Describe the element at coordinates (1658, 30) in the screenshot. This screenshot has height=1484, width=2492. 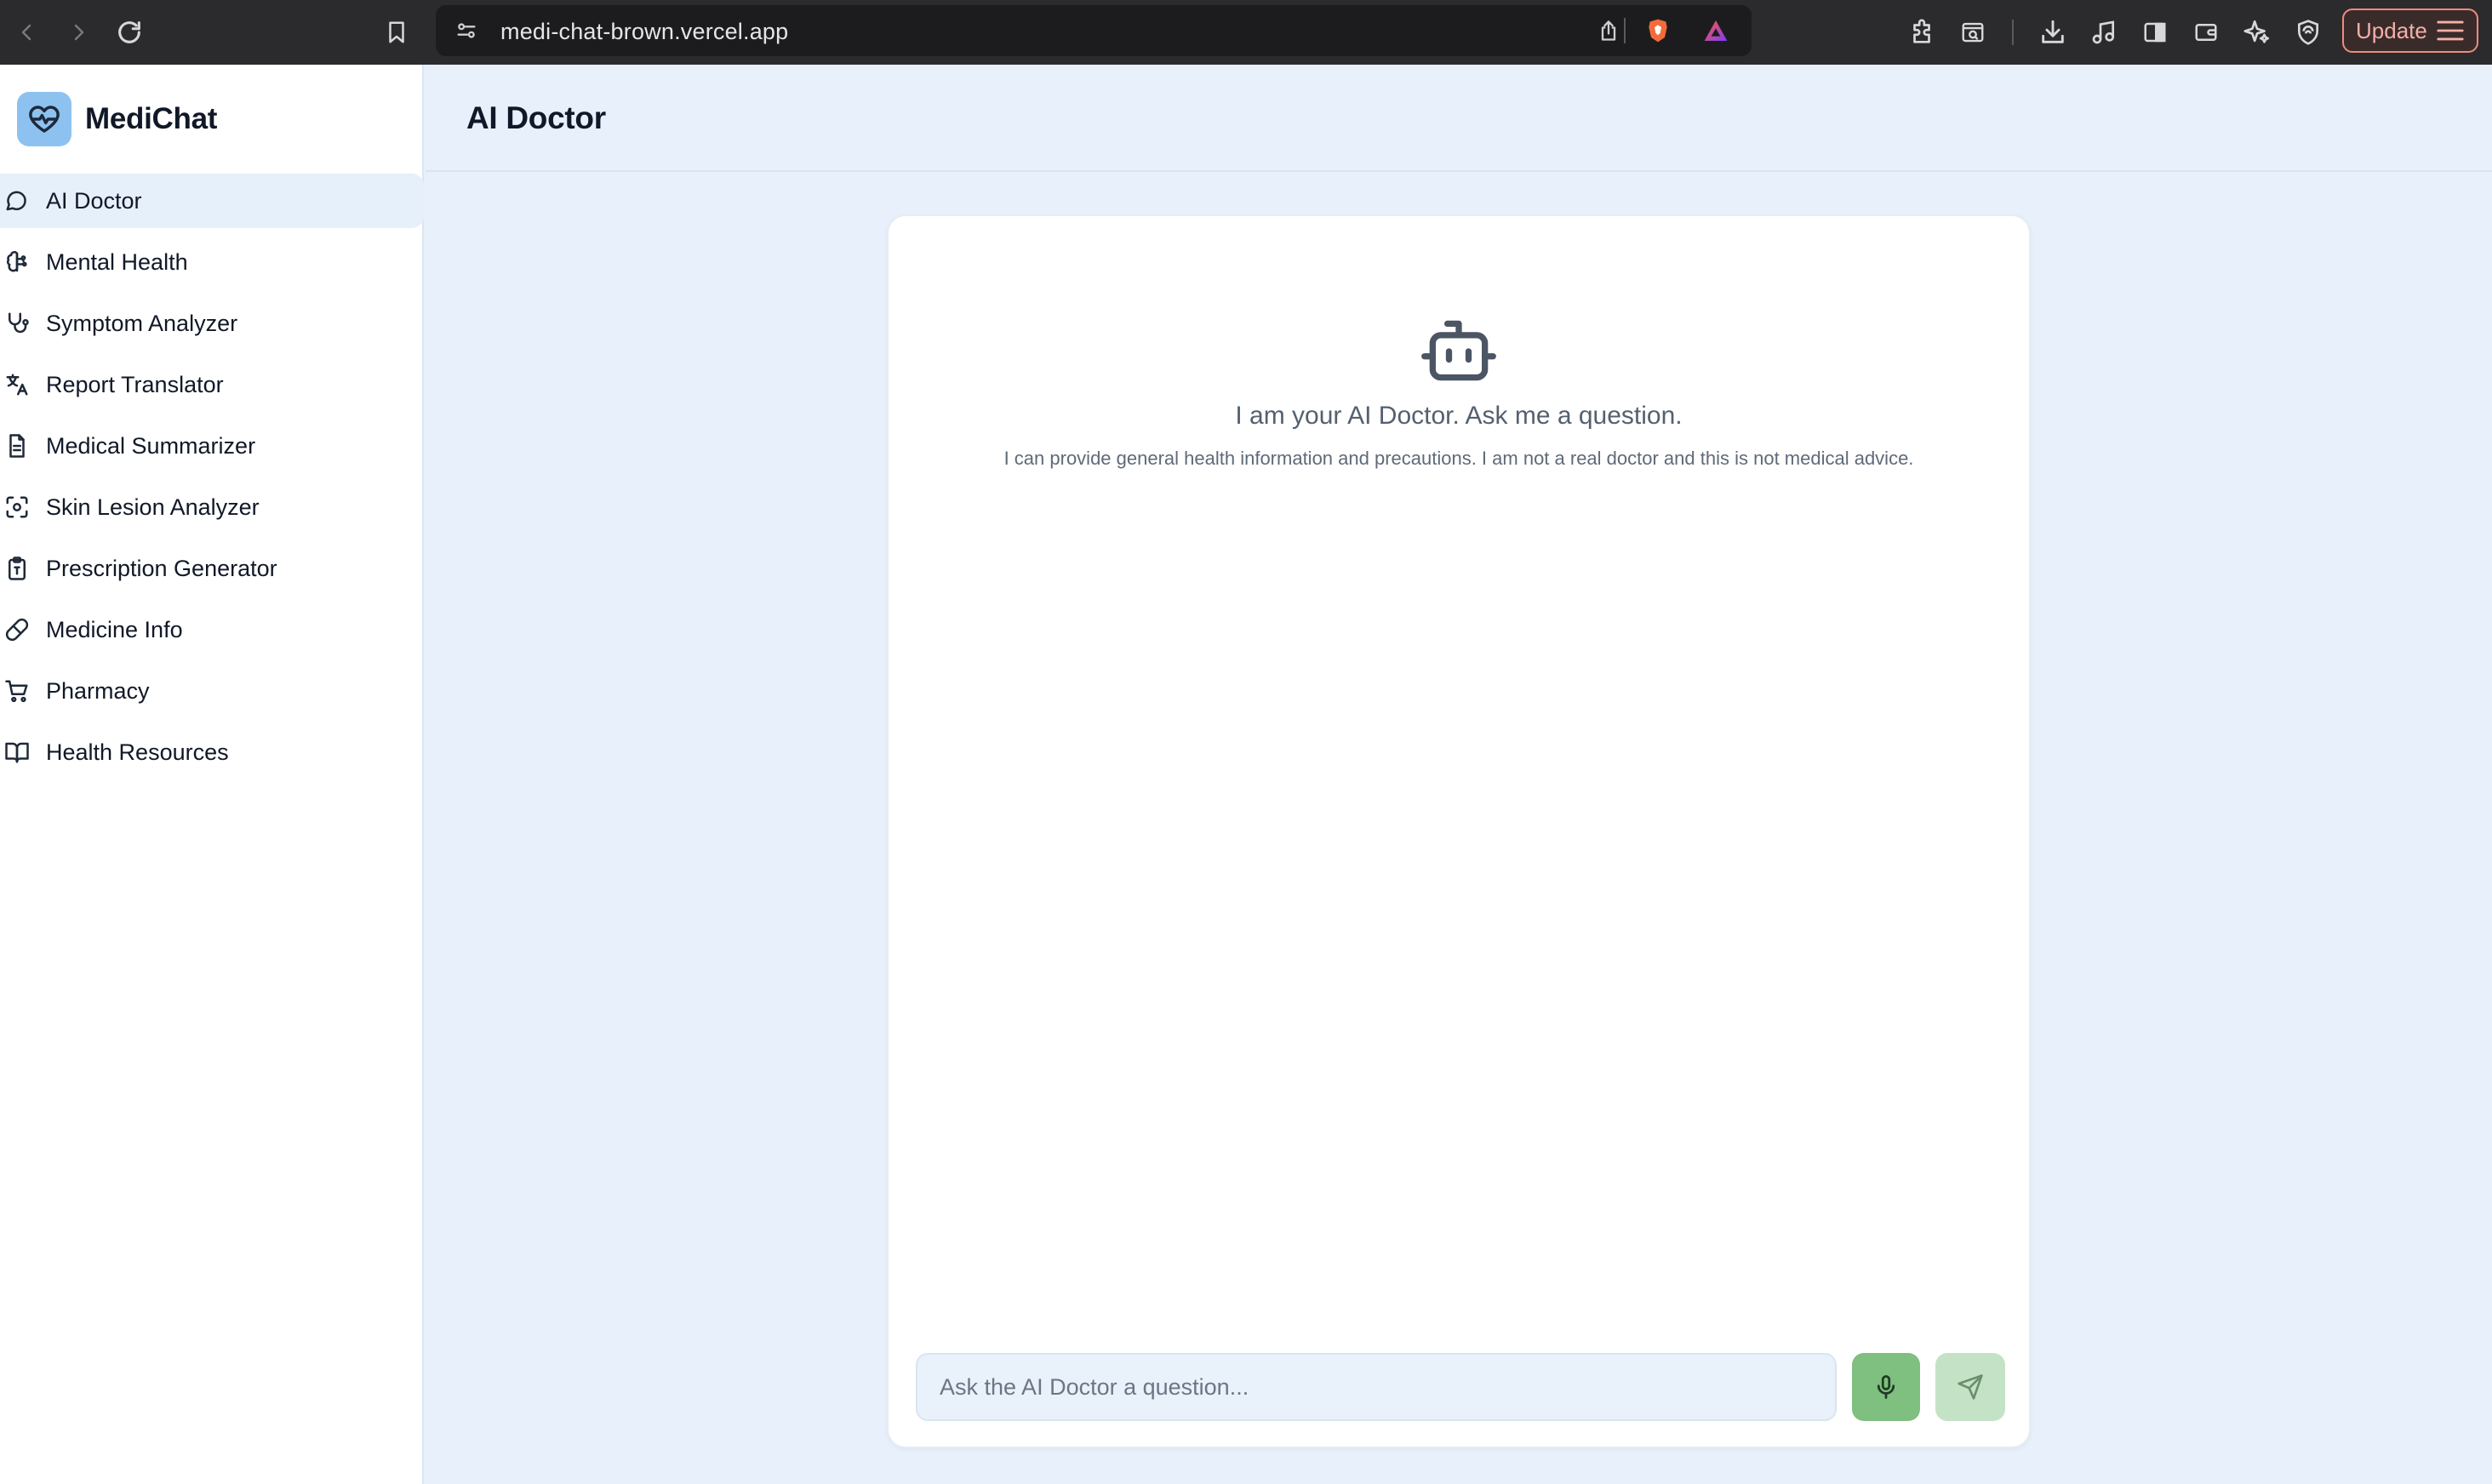
I see `brave-shields-icon` at that location.